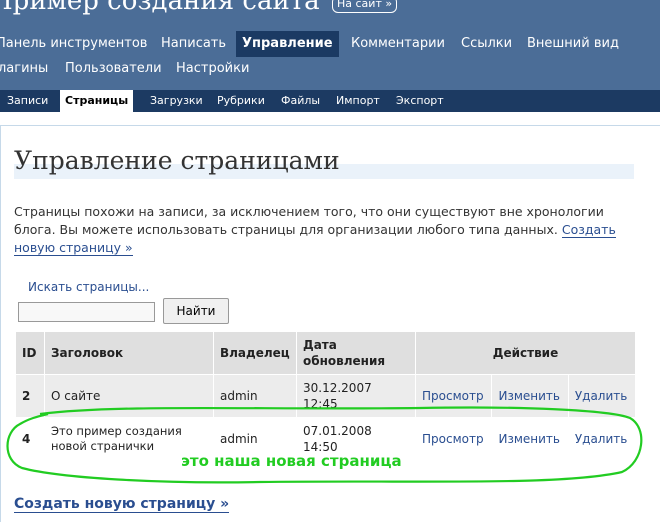 The width and height of the screenshot is (660, 522). I want to click on submenu-files: Файлы, so click(300, 101).